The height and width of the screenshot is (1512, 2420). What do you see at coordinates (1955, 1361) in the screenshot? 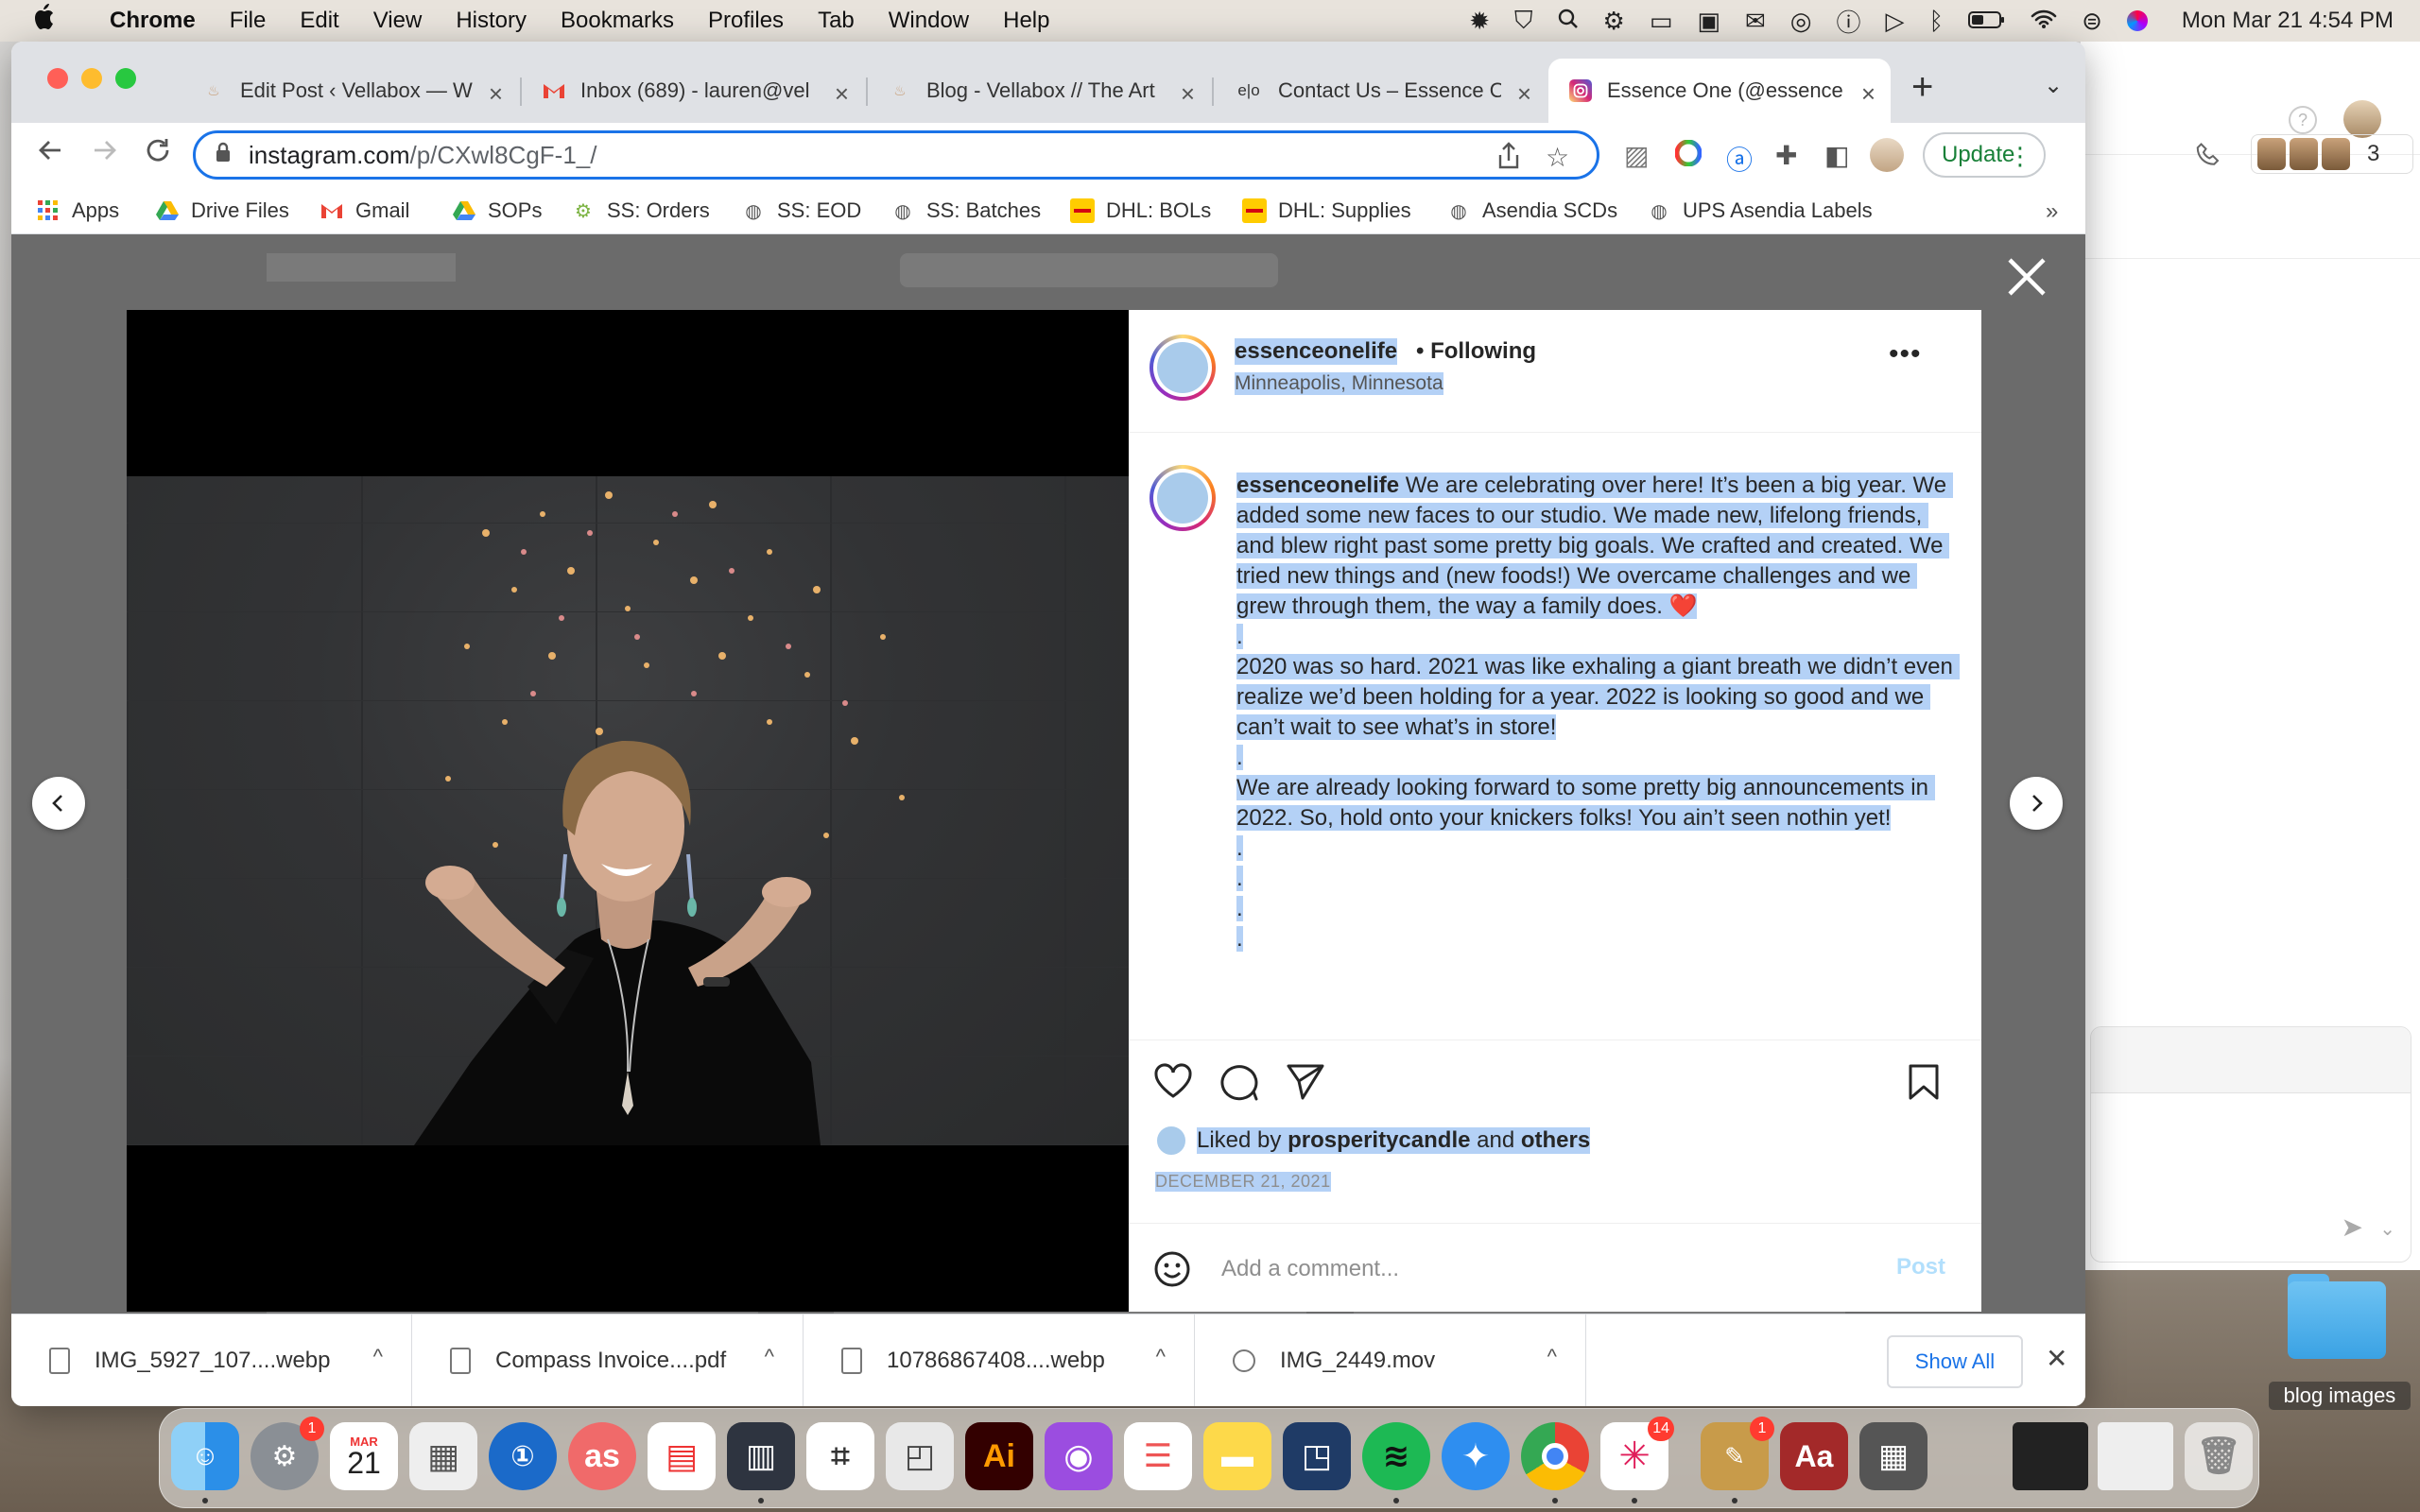
I see `show-all-downloads-button: Show All` at bounding box center [1955, 1361].